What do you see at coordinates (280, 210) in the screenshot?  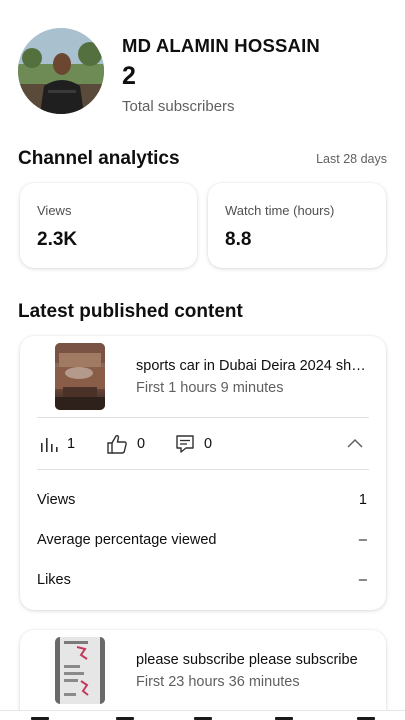 I see `watch-time-label: Watch time (hours)` at bounding box center [280, 210].